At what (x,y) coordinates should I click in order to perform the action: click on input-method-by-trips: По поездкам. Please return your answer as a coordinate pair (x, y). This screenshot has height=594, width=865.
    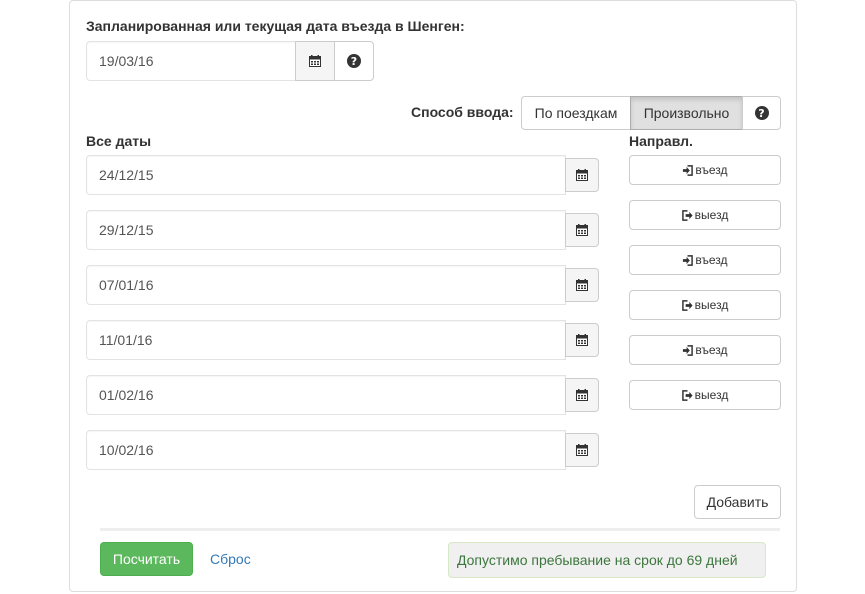
    Looking at the image, I should click on (576, 113).